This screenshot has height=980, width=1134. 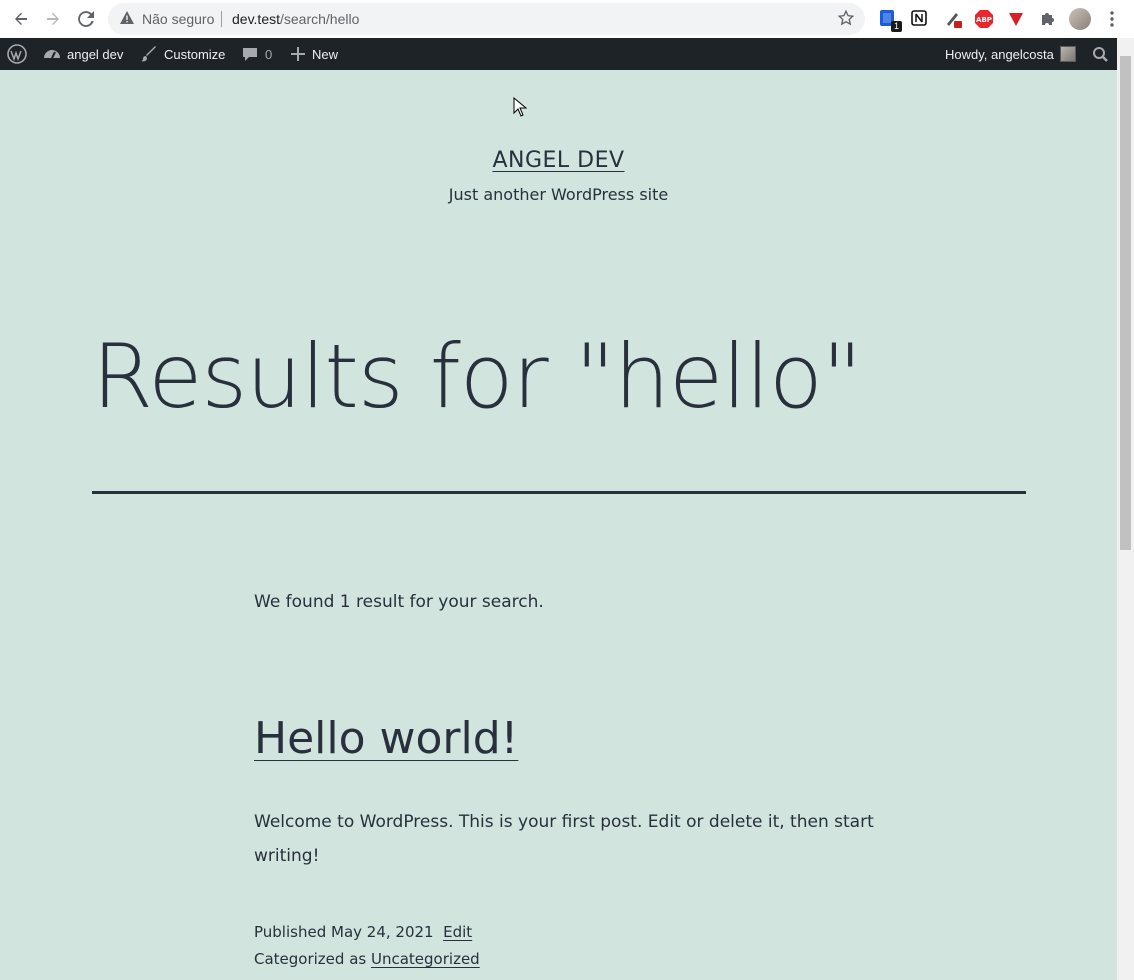 I want to click on security-label: Não seguro, so click(x=178, y=19).